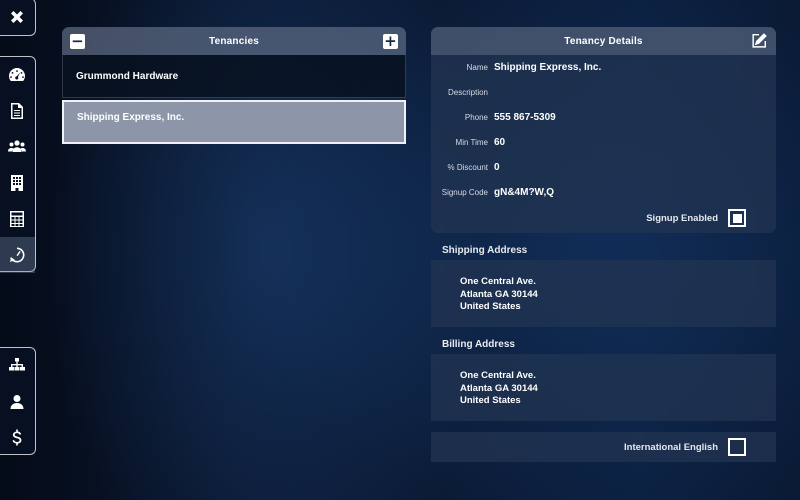  I want to click on billing-line3: United States, so click(490, 400).